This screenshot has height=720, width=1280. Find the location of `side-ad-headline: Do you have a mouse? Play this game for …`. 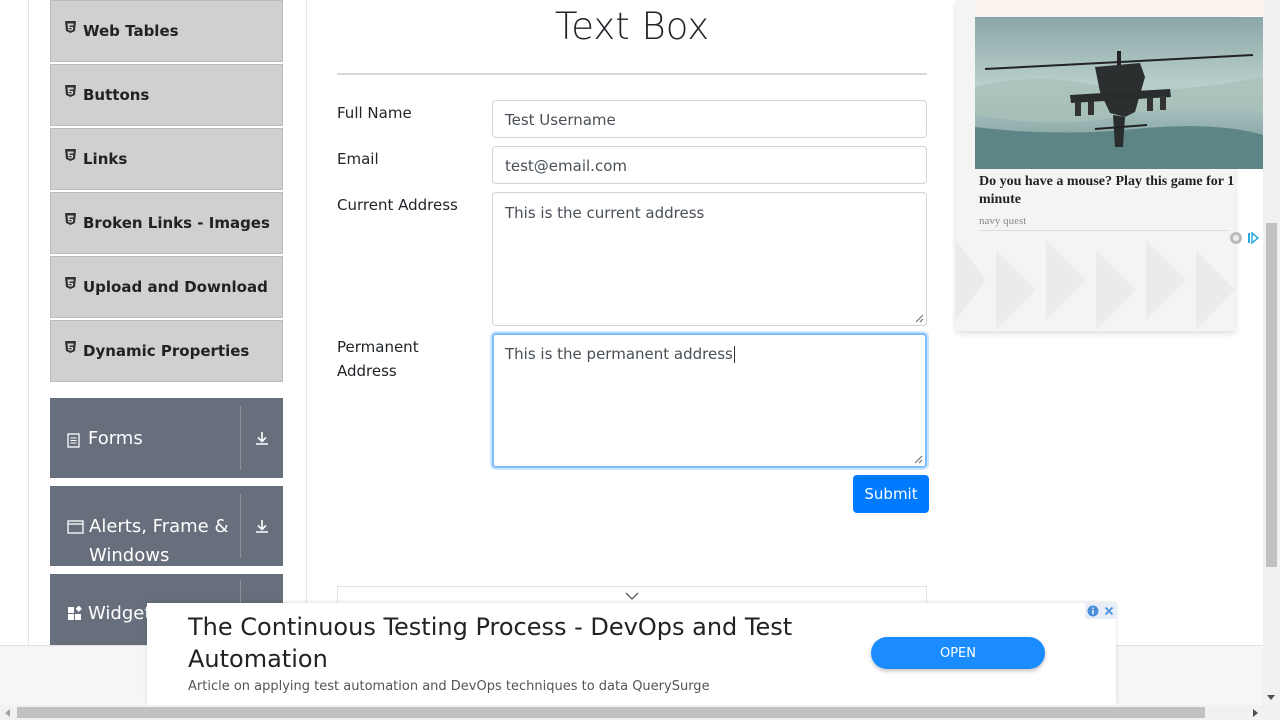

side-ad-headline: Do you have a mouse? Play this game for … is located at coordinates (1121, 191).